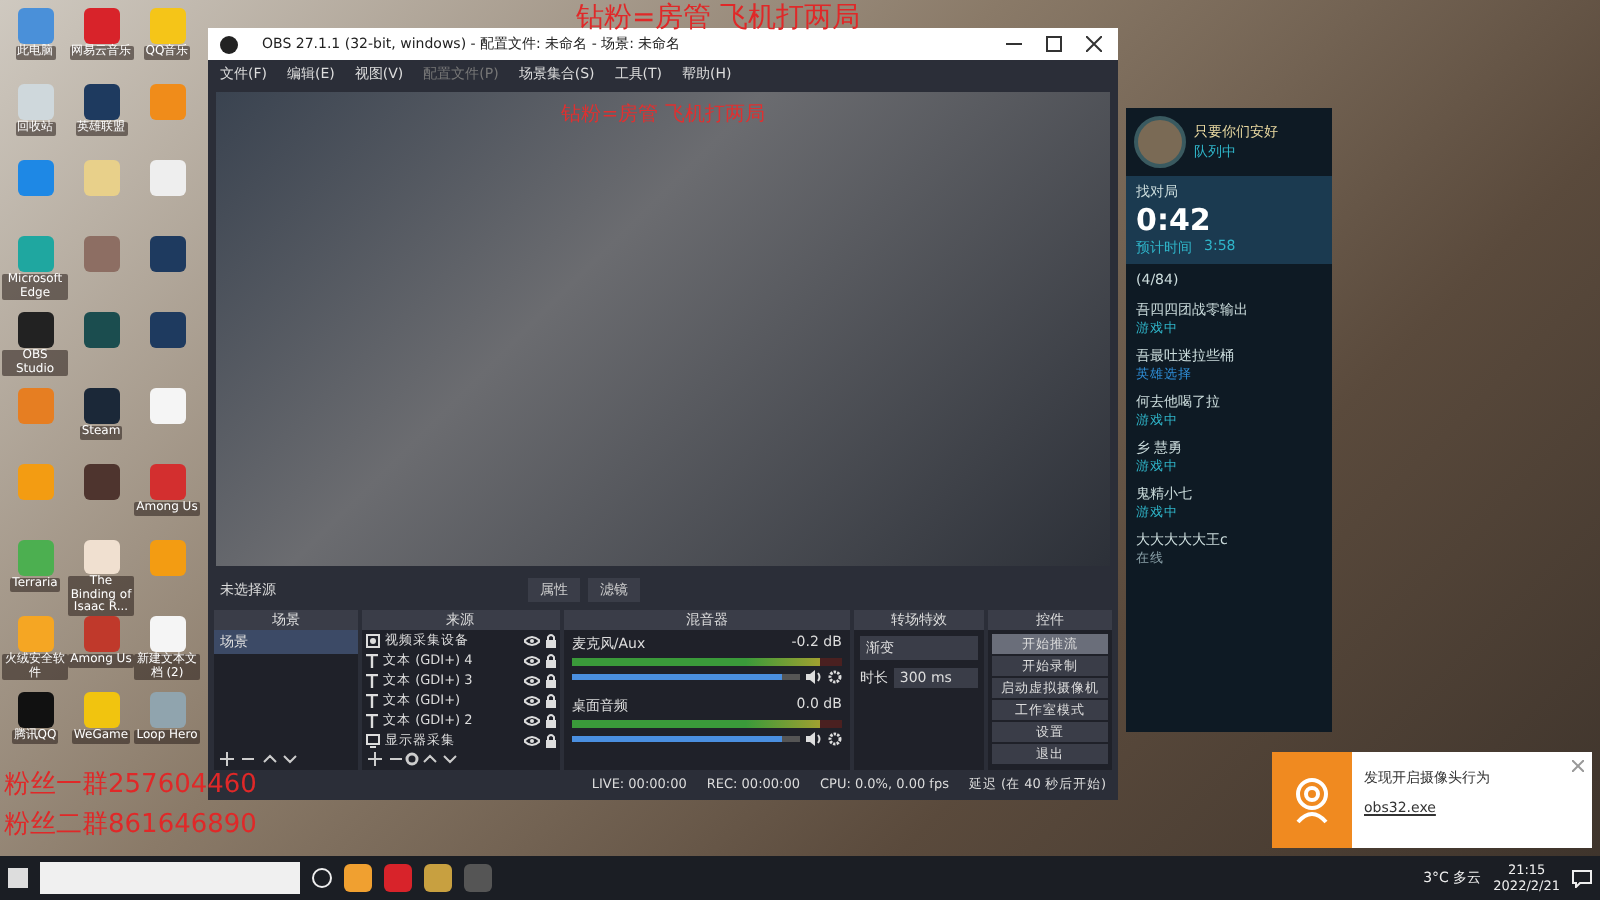 The width and height of the screenshot is (1600, 900). What do you see at coordinates (1174, 220) in the screenshot?
I see `queue-timer: 0:42` at bounding box center [1174, 220].